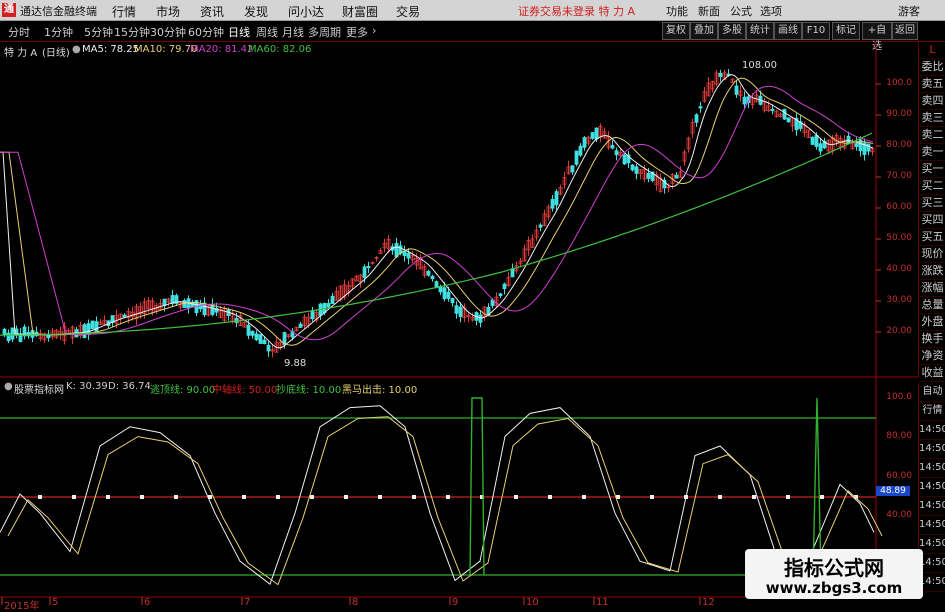 The image size is (945, 612). I want to click on quote-field-label: 卖一, so click(932, 152).